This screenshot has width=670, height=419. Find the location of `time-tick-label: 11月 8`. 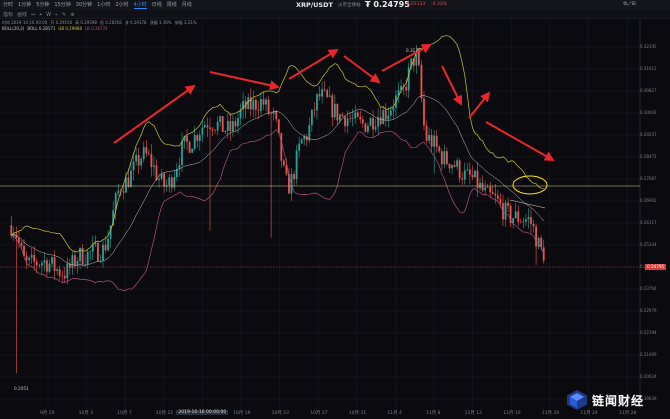

time-tick-label: 11月 8 is located at coordinates (433, 413).